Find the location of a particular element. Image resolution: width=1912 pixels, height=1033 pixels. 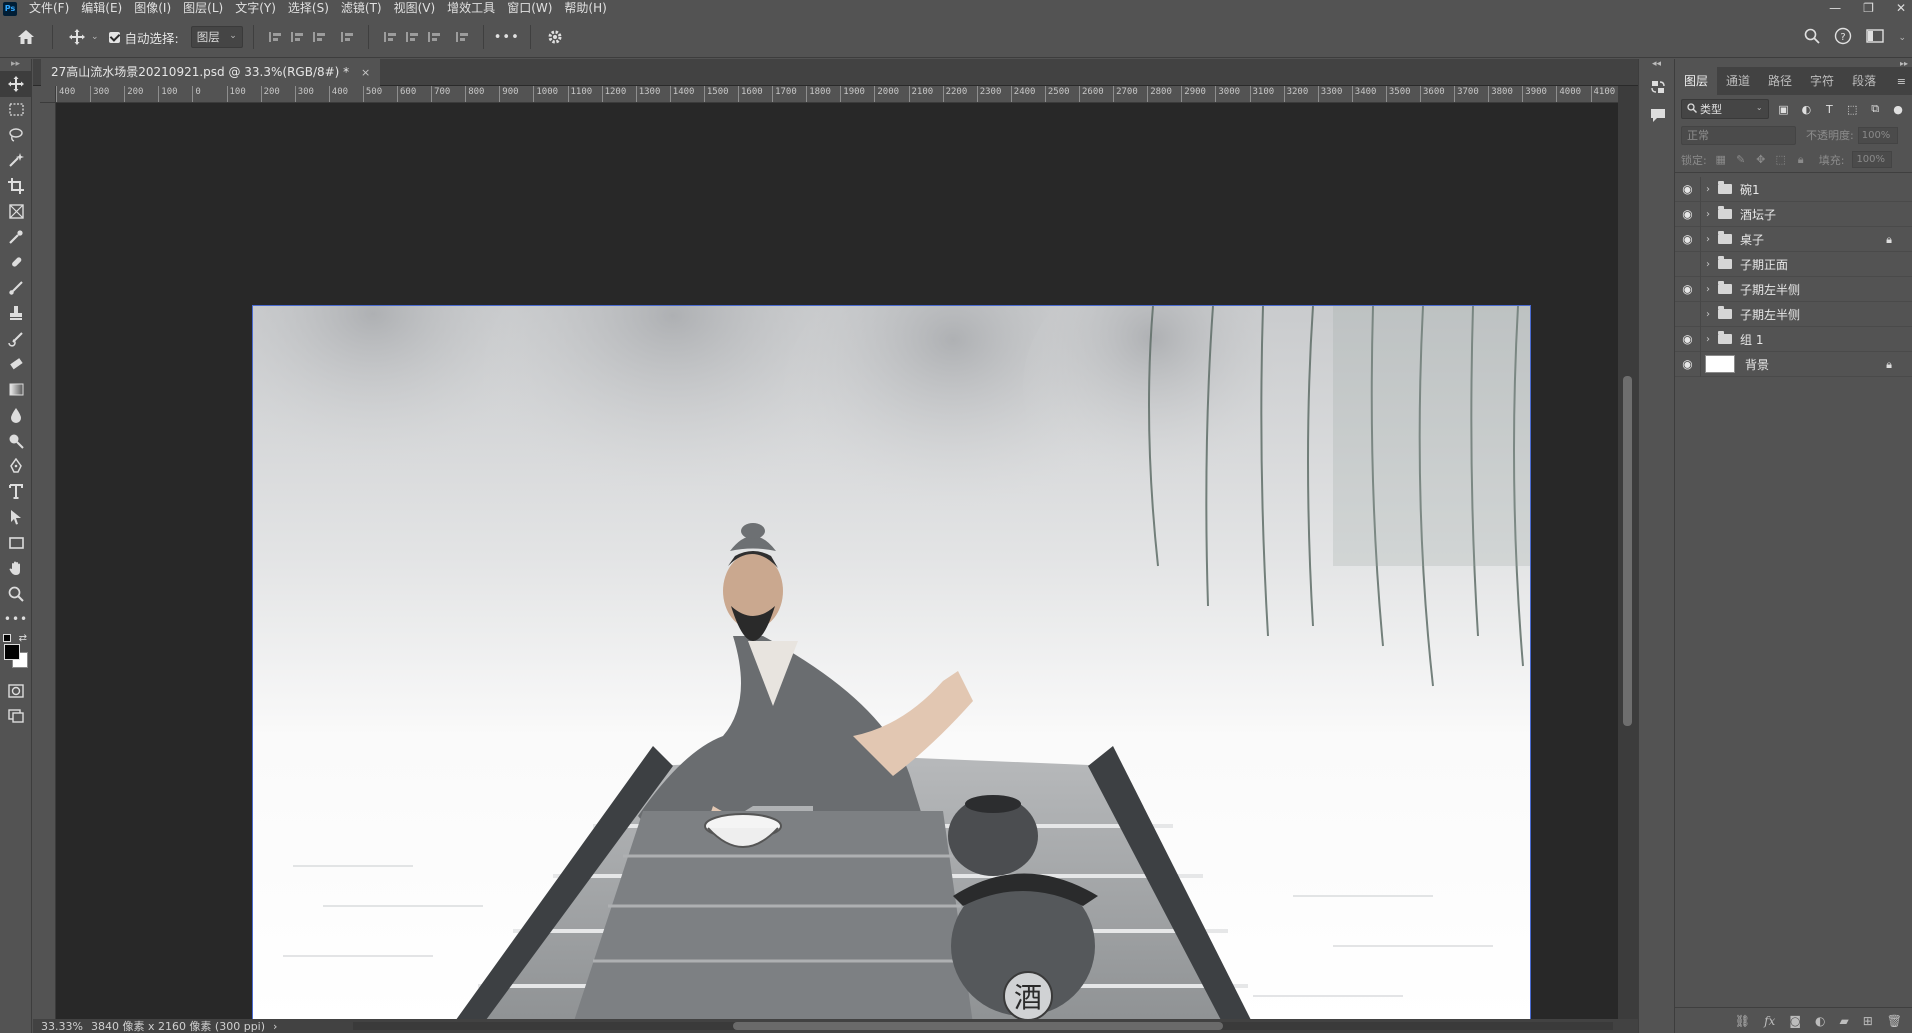

align-center-horizontal-icon is located at coordinates (297, 37).